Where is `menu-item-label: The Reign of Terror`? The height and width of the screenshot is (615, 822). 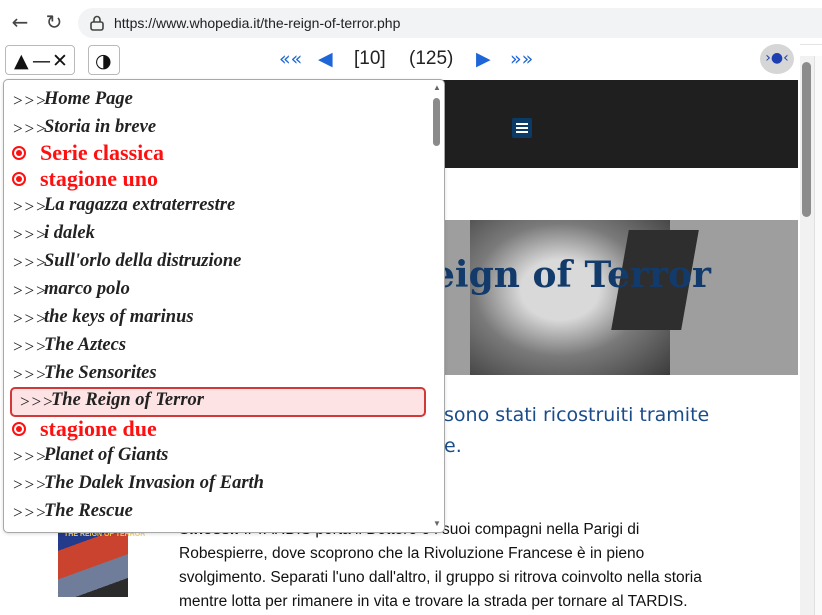 menu-item-label: The Reign of Terror is located at coordinates (127, 400).